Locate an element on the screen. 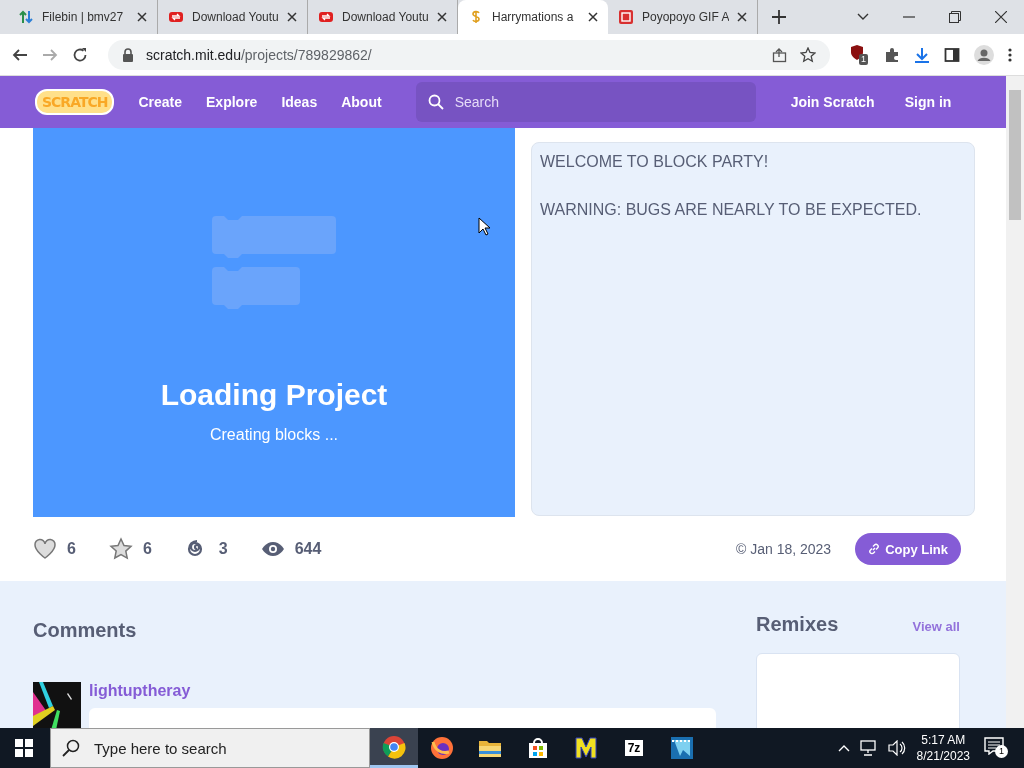  taskbar-app: 7z is located at coordinates (634, 748).